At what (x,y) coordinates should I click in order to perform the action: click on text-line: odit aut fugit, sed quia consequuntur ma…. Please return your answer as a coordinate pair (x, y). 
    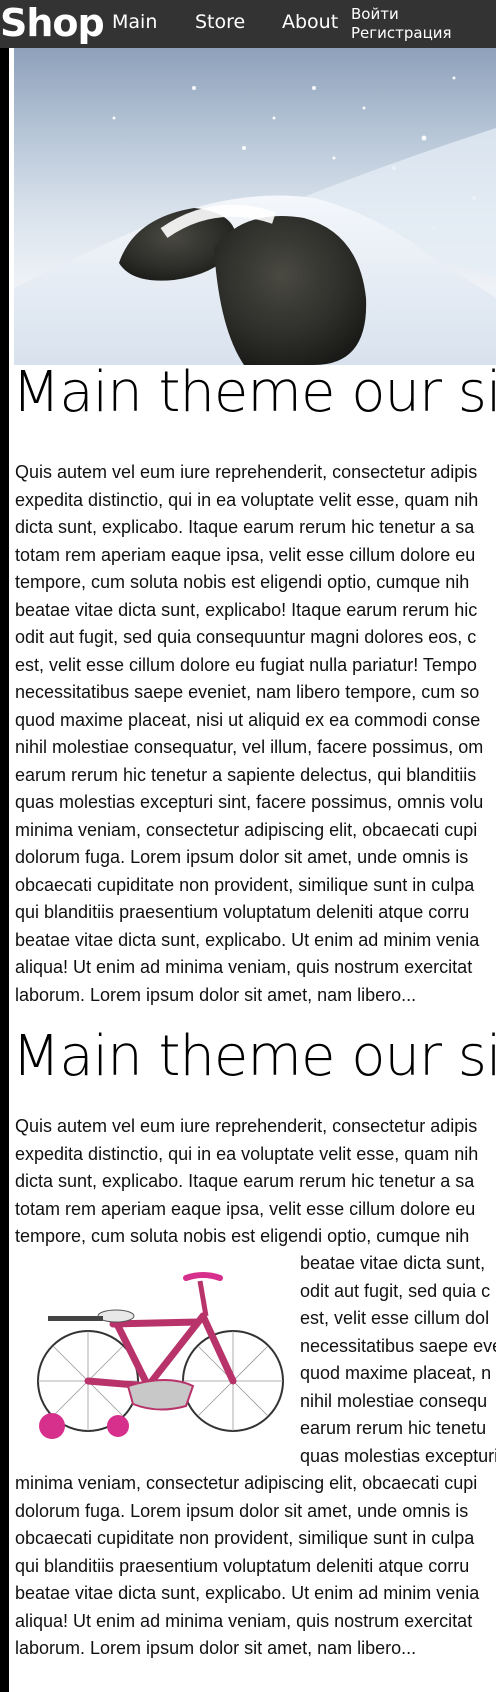
    Looking at the image, I should click on (246, 637).